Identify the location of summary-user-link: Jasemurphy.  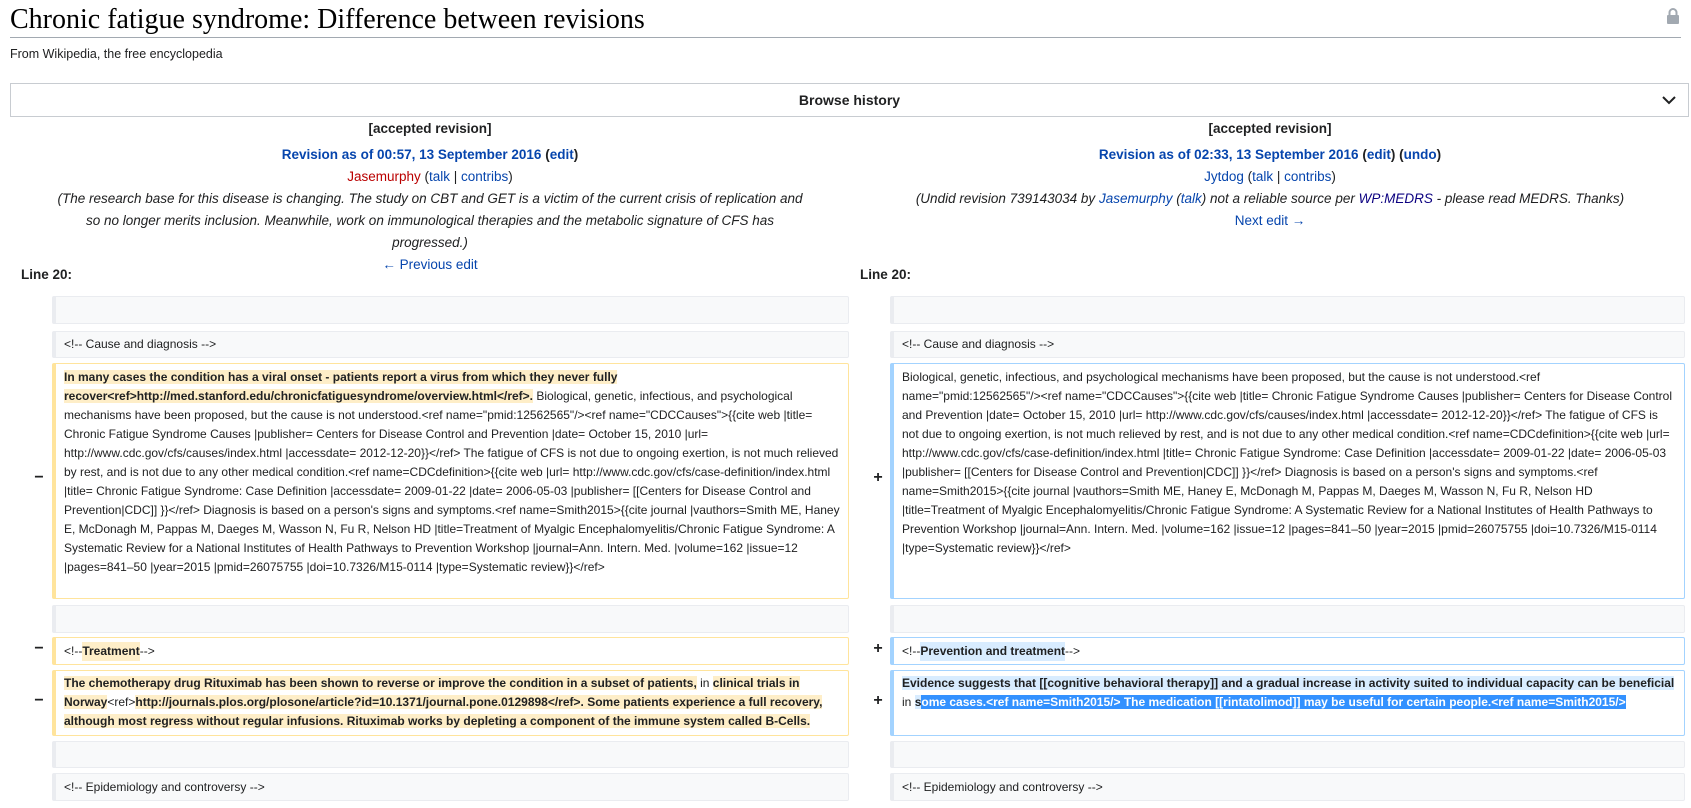
(1136, 198).